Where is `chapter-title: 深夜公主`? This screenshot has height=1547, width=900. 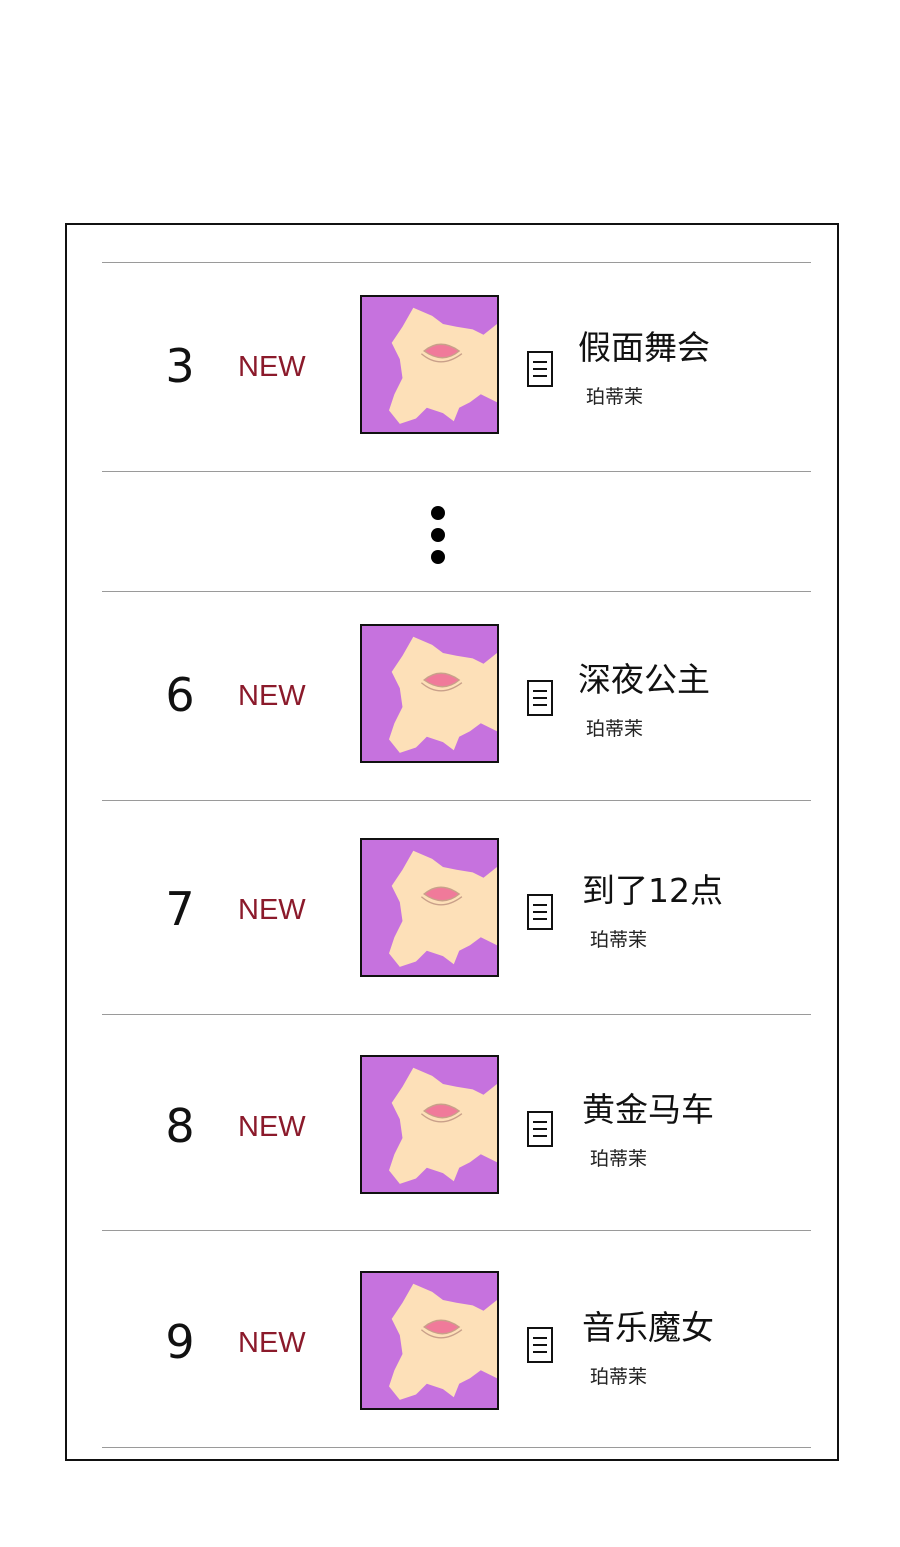 chapter-title: 深夜公主 is located at coordinates (644, 677).